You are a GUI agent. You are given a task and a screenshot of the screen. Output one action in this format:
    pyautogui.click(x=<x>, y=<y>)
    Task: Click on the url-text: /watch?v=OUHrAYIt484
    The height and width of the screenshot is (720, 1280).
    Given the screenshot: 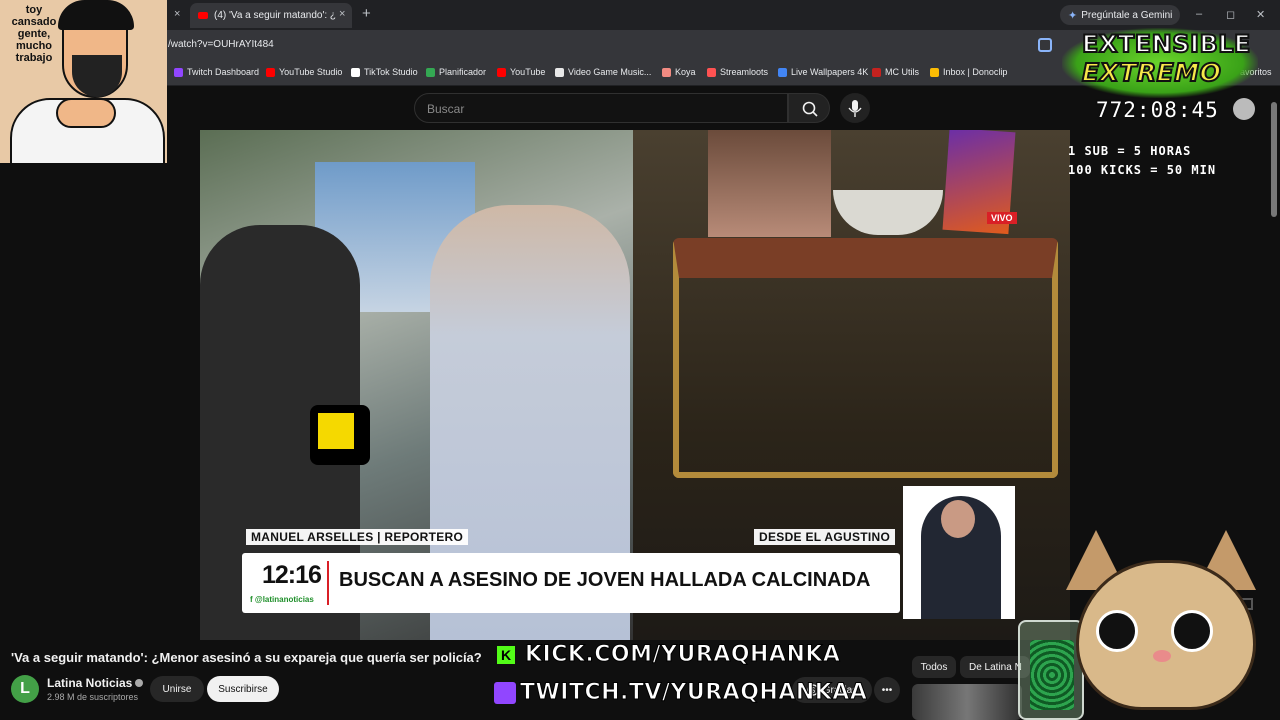 What is the action you would take?
    pyautogui.click(x=221, y=44)
    